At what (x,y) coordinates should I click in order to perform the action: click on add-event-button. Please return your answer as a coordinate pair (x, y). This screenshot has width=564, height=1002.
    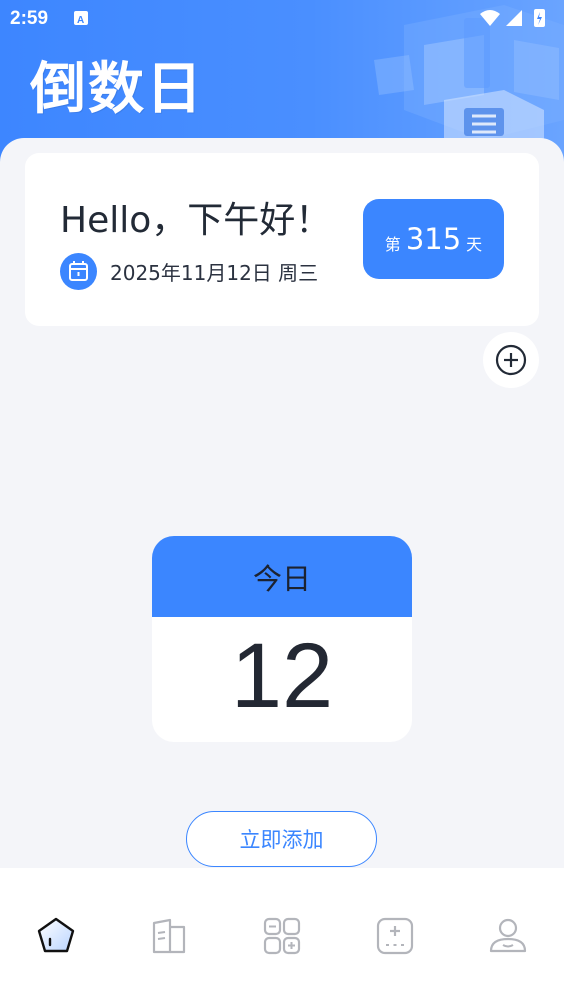
    Looking at the image, I should click on (511, 360).